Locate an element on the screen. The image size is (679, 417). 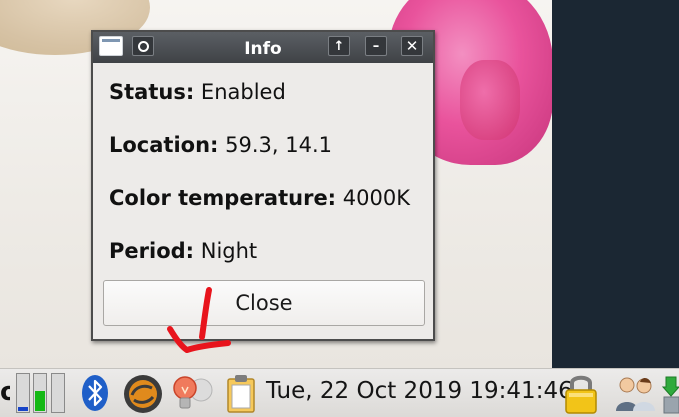
cpu-meter-2-fill is located at coordinates (40, 401).